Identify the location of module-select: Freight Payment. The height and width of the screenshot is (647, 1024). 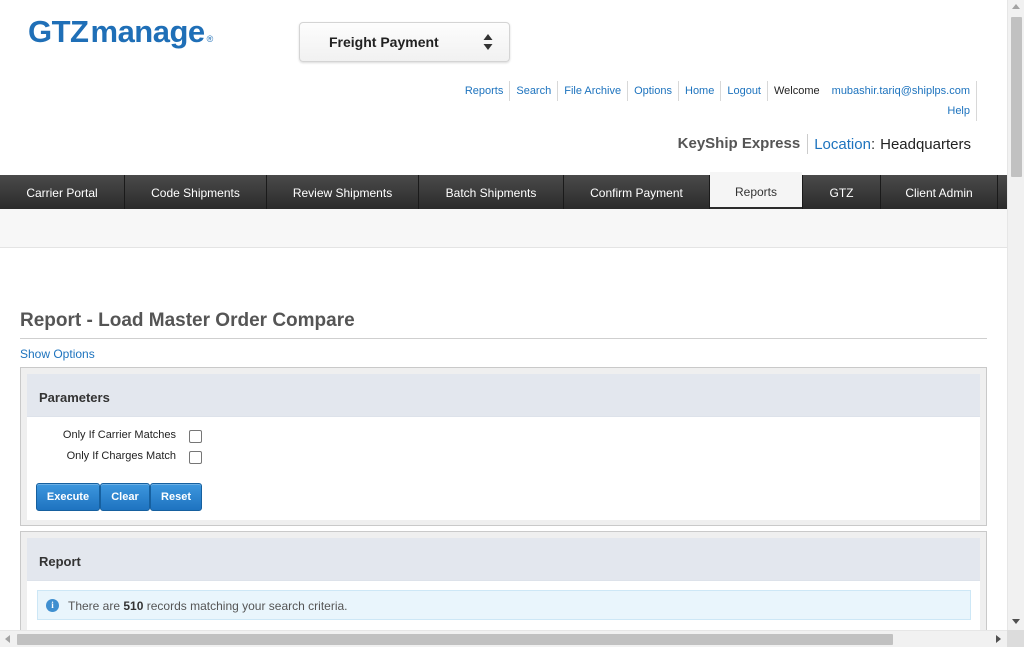
(404, 42).